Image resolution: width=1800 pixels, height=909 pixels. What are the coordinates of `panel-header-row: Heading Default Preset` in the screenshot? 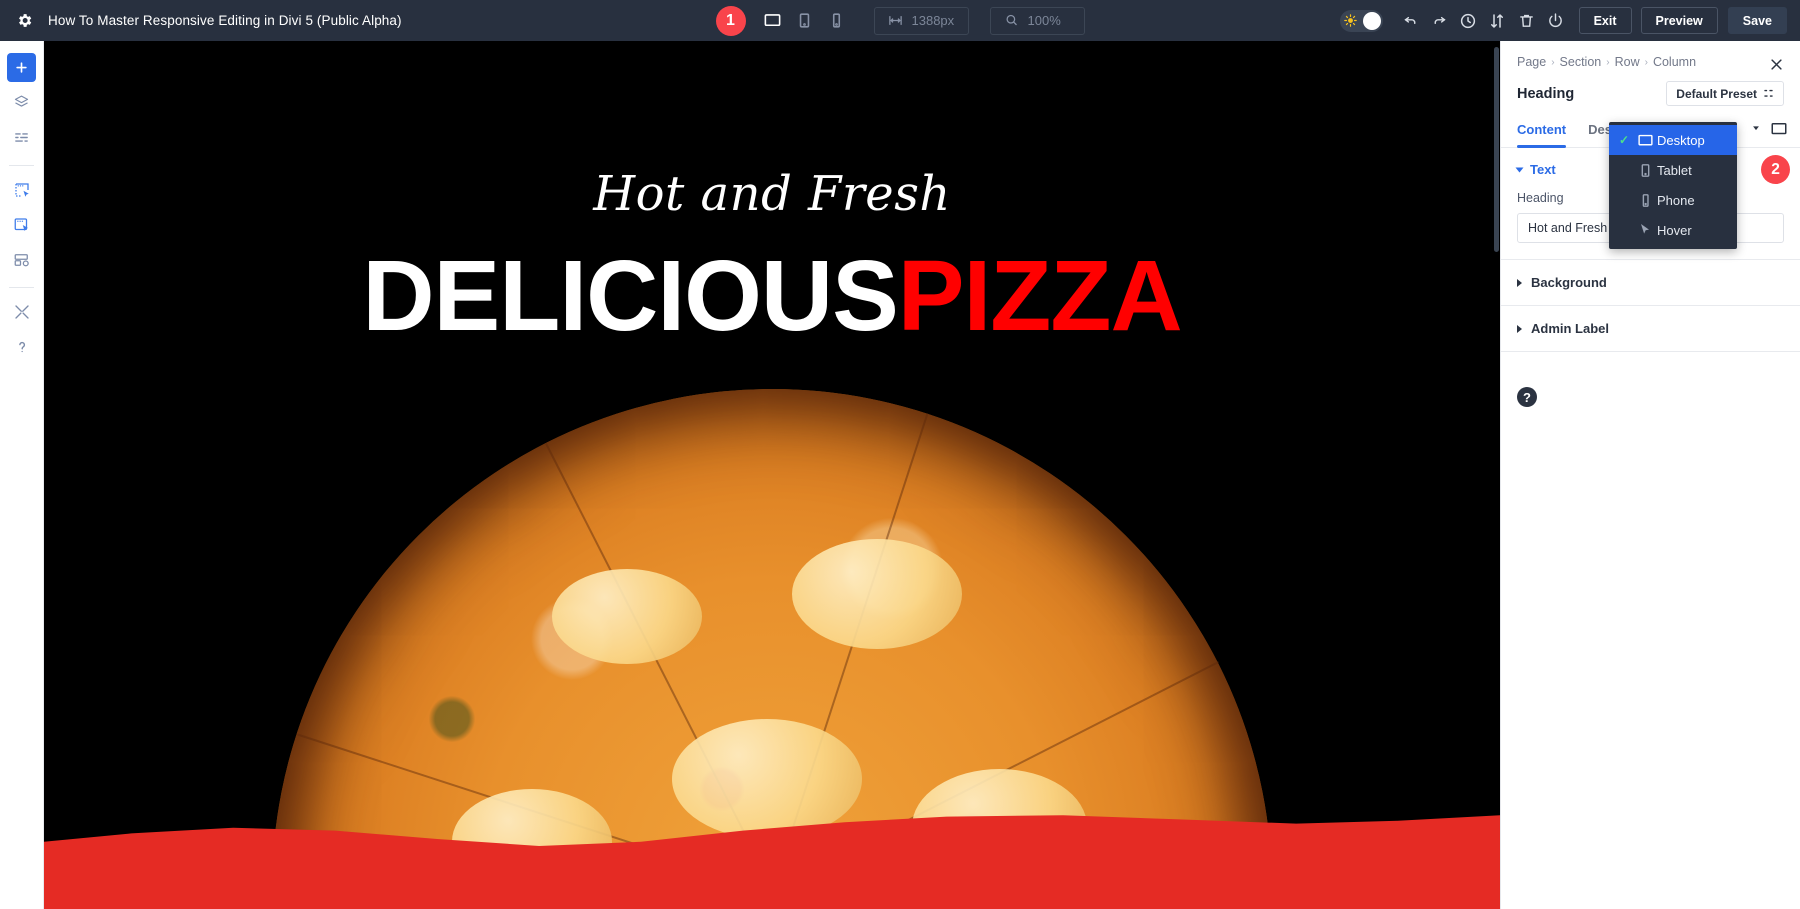 It's located at (1650, 87).